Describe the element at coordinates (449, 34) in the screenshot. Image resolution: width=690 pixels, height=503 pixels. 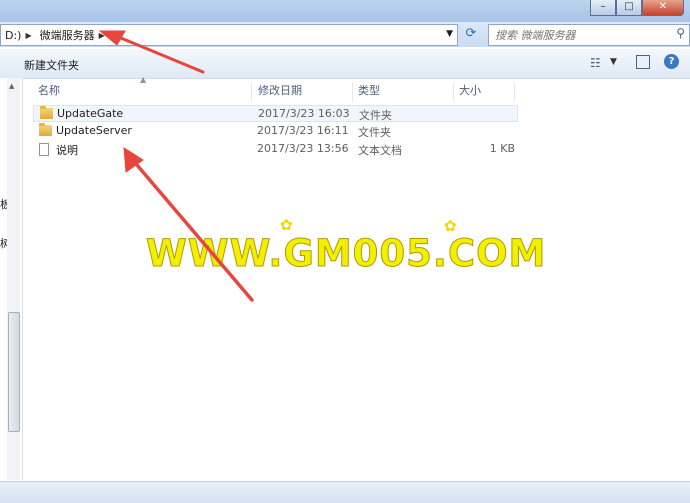
I see `address-history-dropdown-icon: ▼` at that location.